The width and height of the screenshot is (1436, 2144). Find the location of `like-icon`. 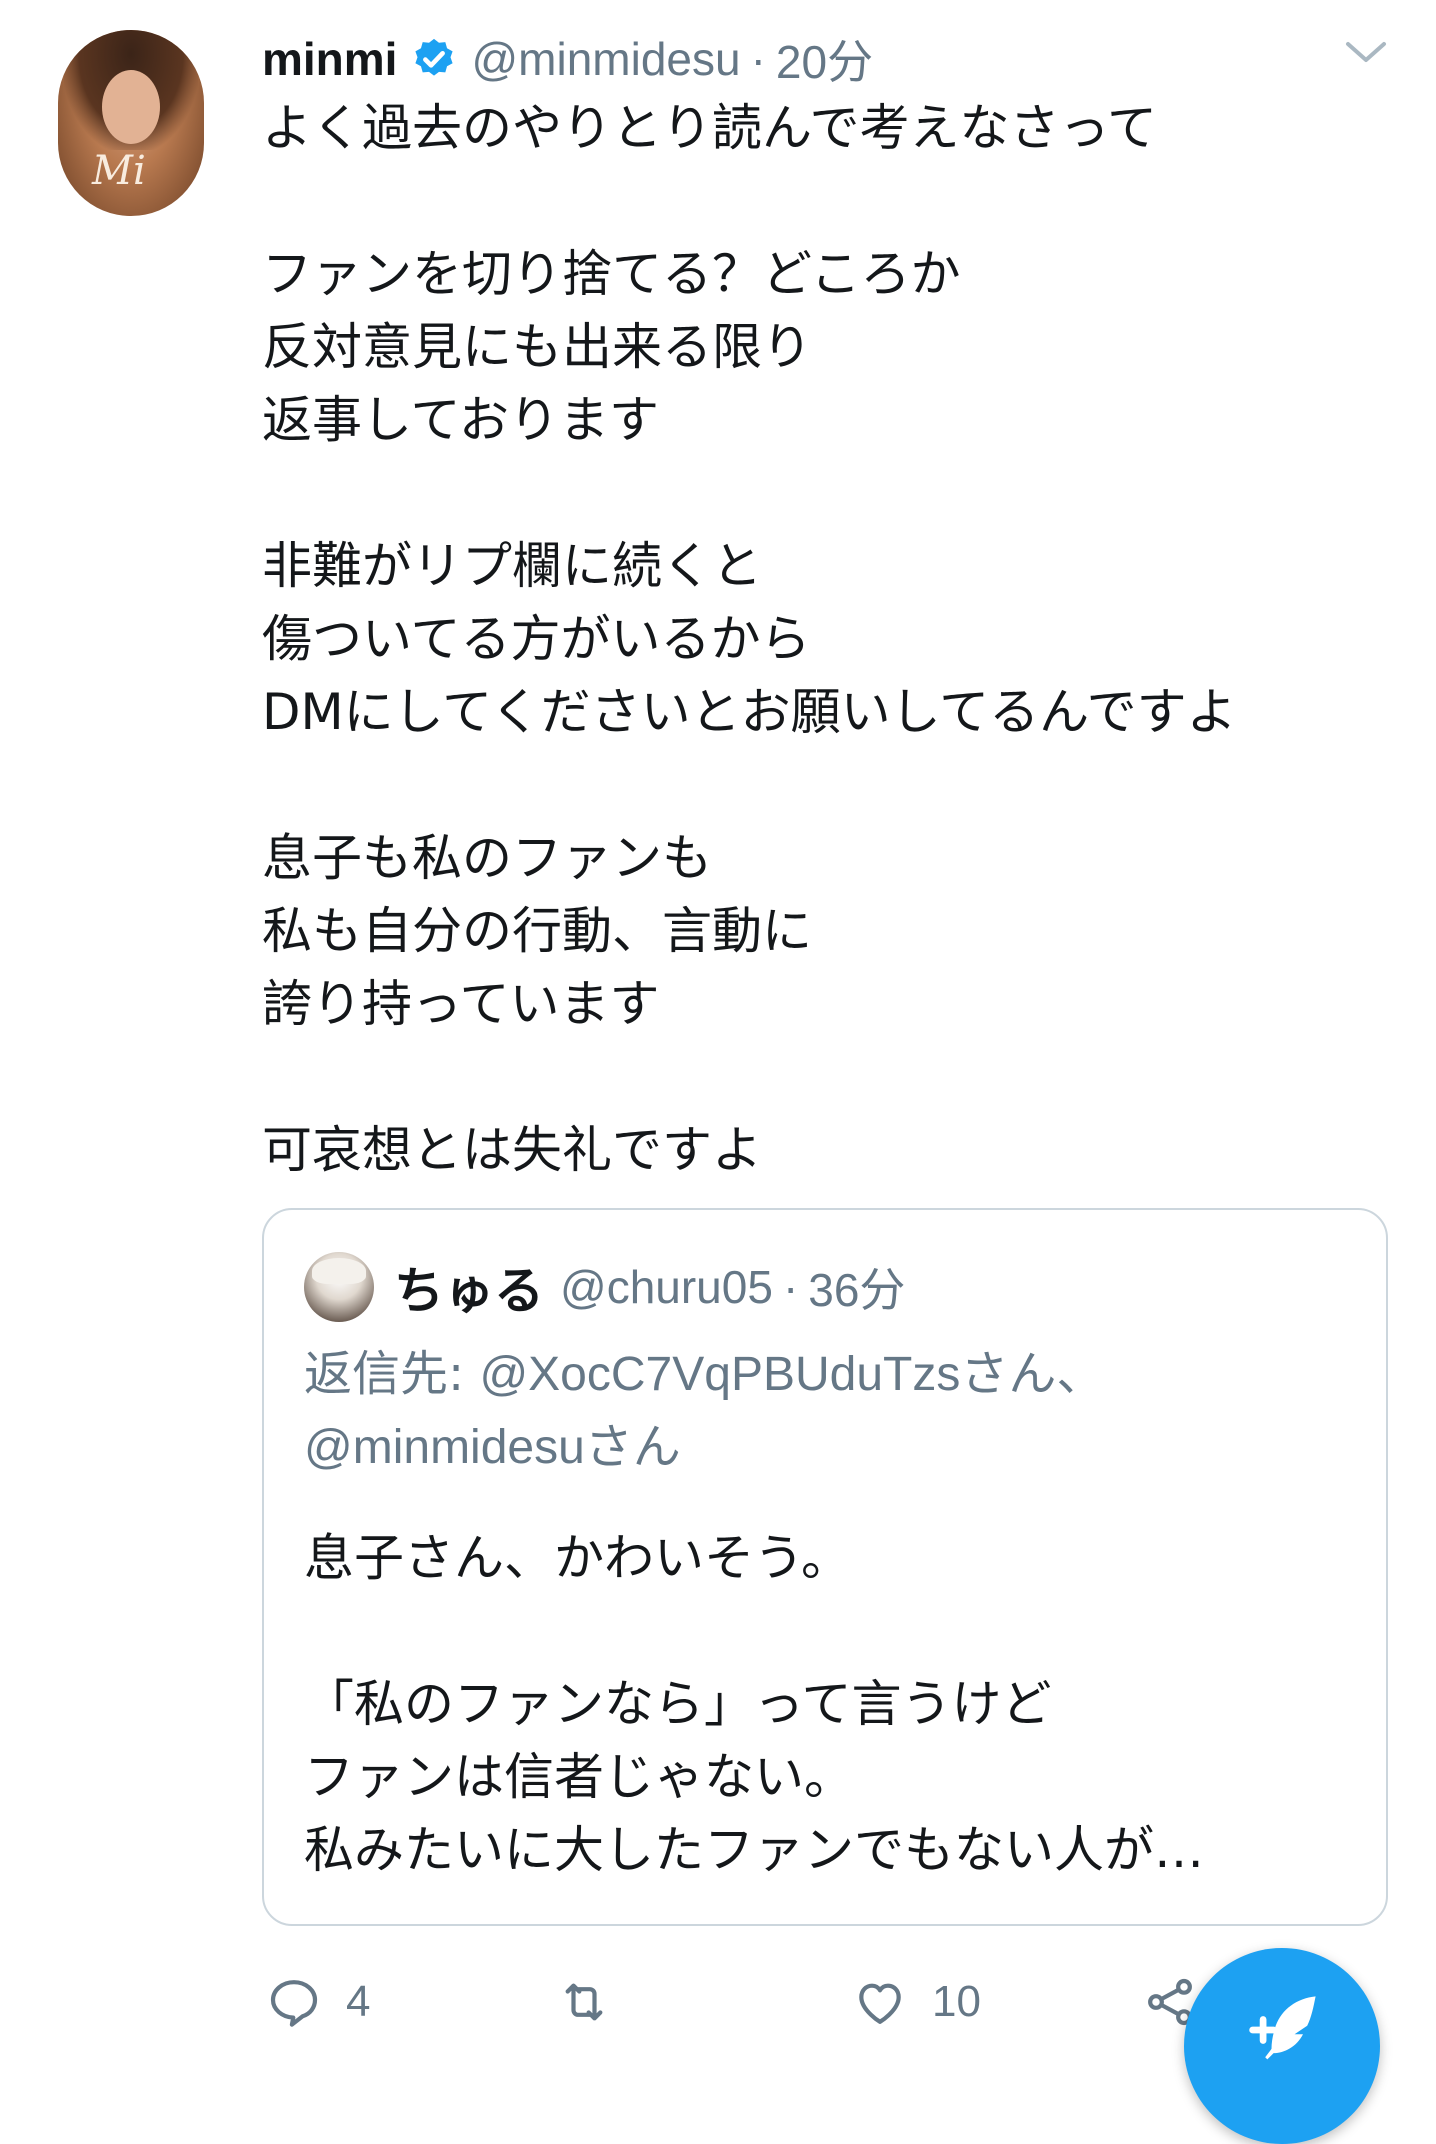

like-icon is located at coordinates (880, 2003).